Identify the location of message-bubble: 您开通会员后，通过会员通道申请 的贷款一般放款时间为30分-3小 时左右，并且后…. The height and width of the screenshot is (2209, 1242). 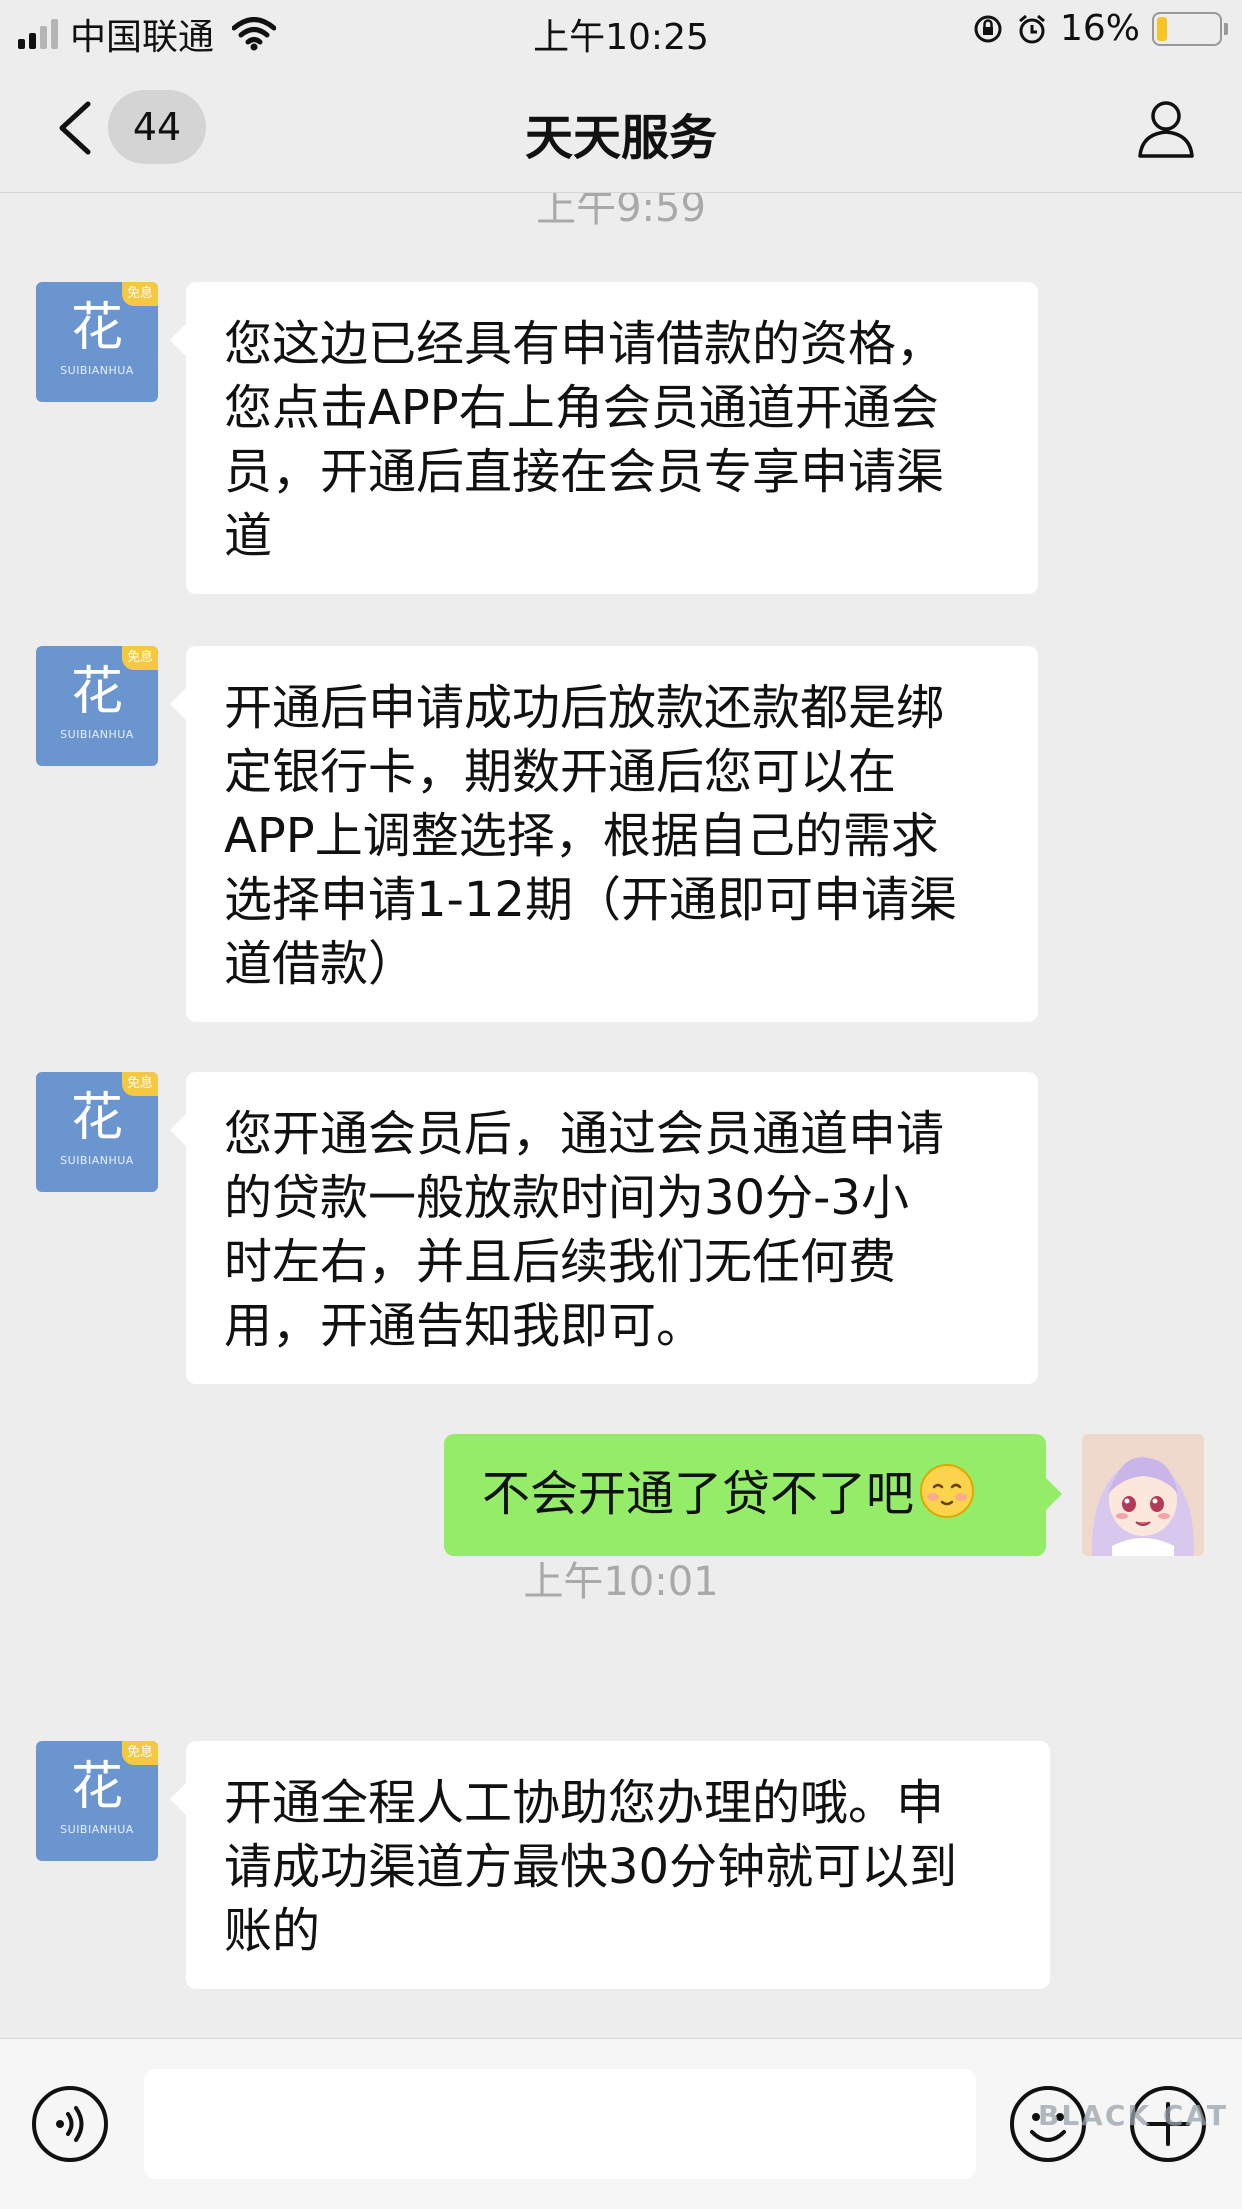
(604, 1228).